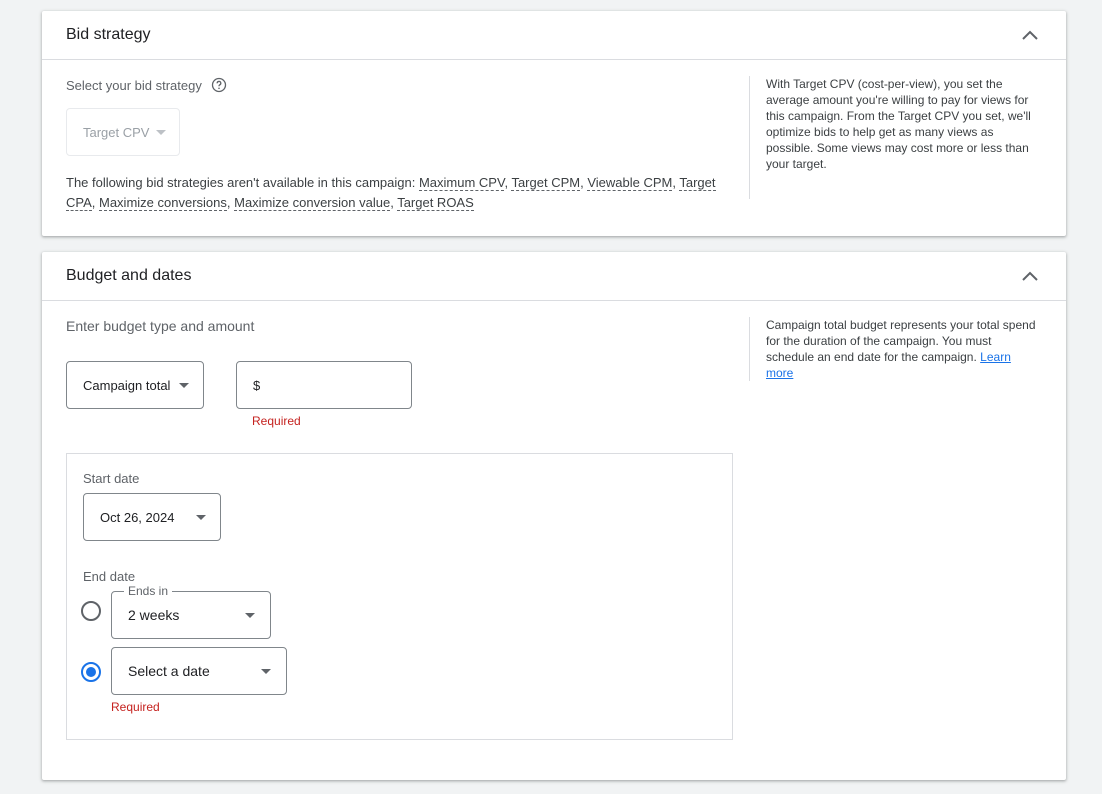  What do you see at coordinates (169, 671) in the screenshot?
I see `end-date-value: Select a date` at bounding box center [169, 671].